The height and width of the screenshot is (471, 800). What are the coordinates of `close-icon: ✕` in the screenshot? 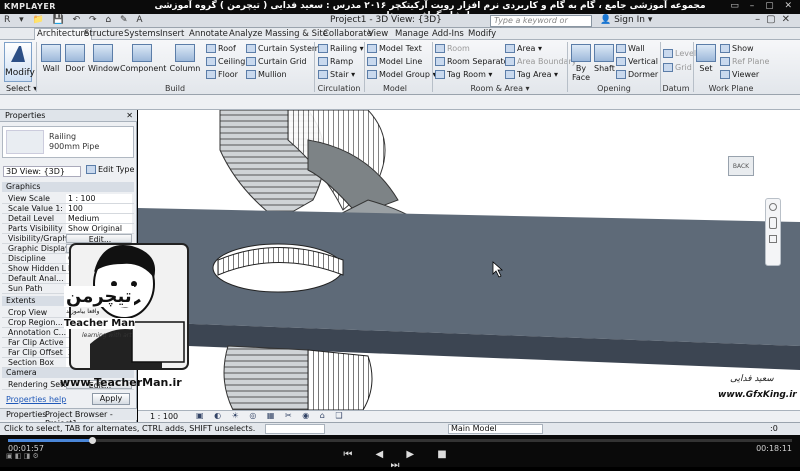 It's located at (129, 116).